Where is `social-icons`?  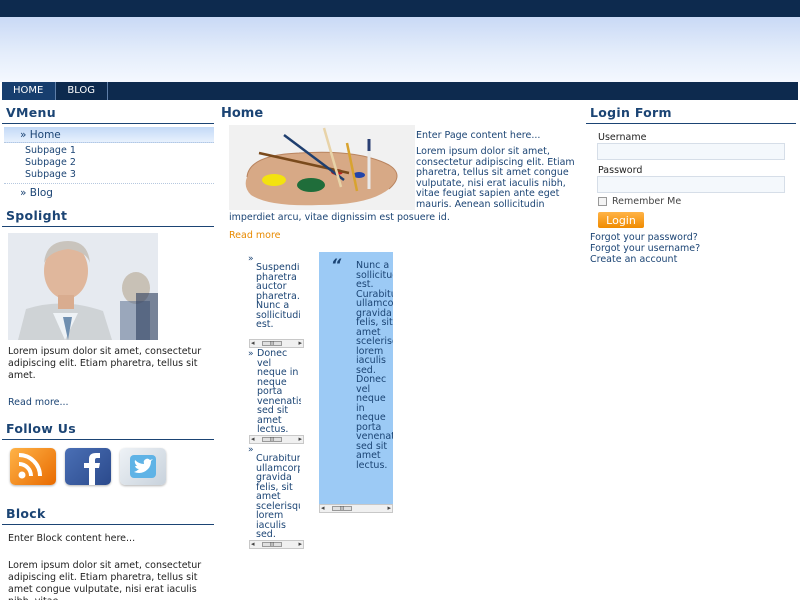
social-icons is located at coordinates (112, 466).